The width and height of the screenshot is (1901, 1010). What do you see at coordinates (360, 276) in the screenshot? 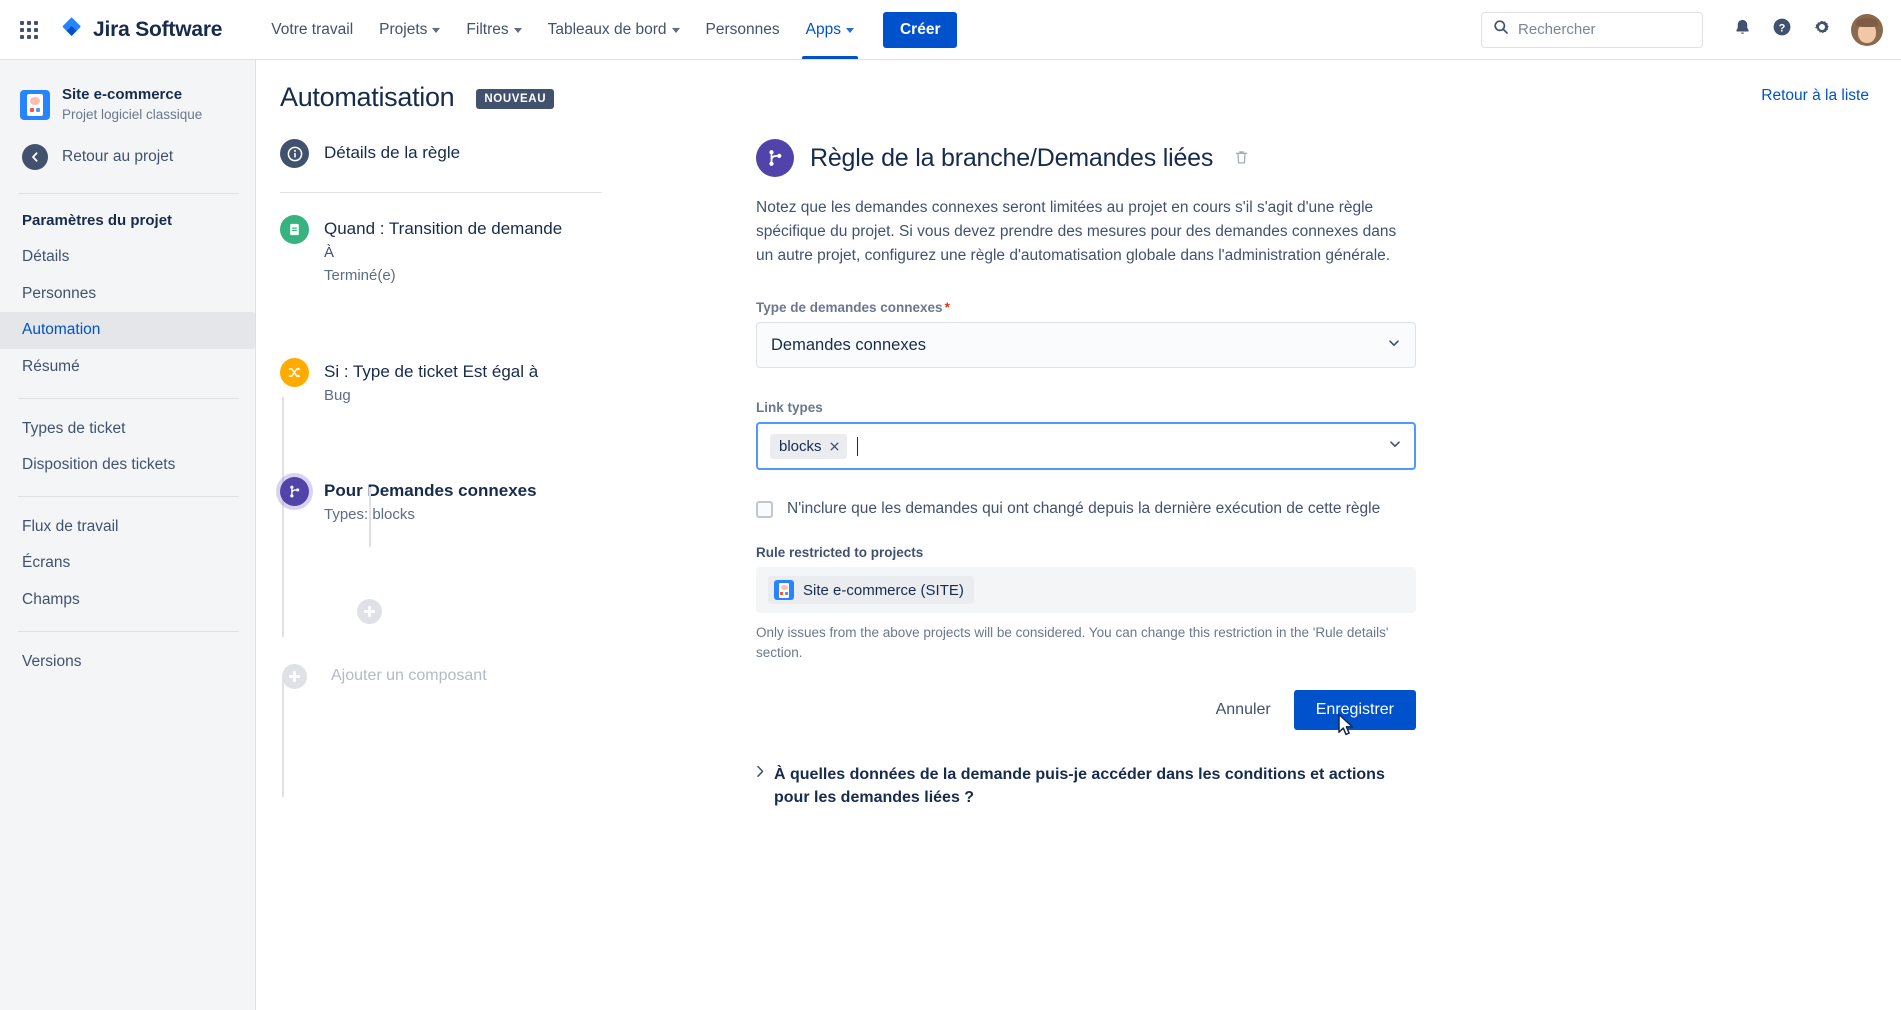
I see `trigger-sub-value: Terminé(e)` at bounding box center [360, 276].